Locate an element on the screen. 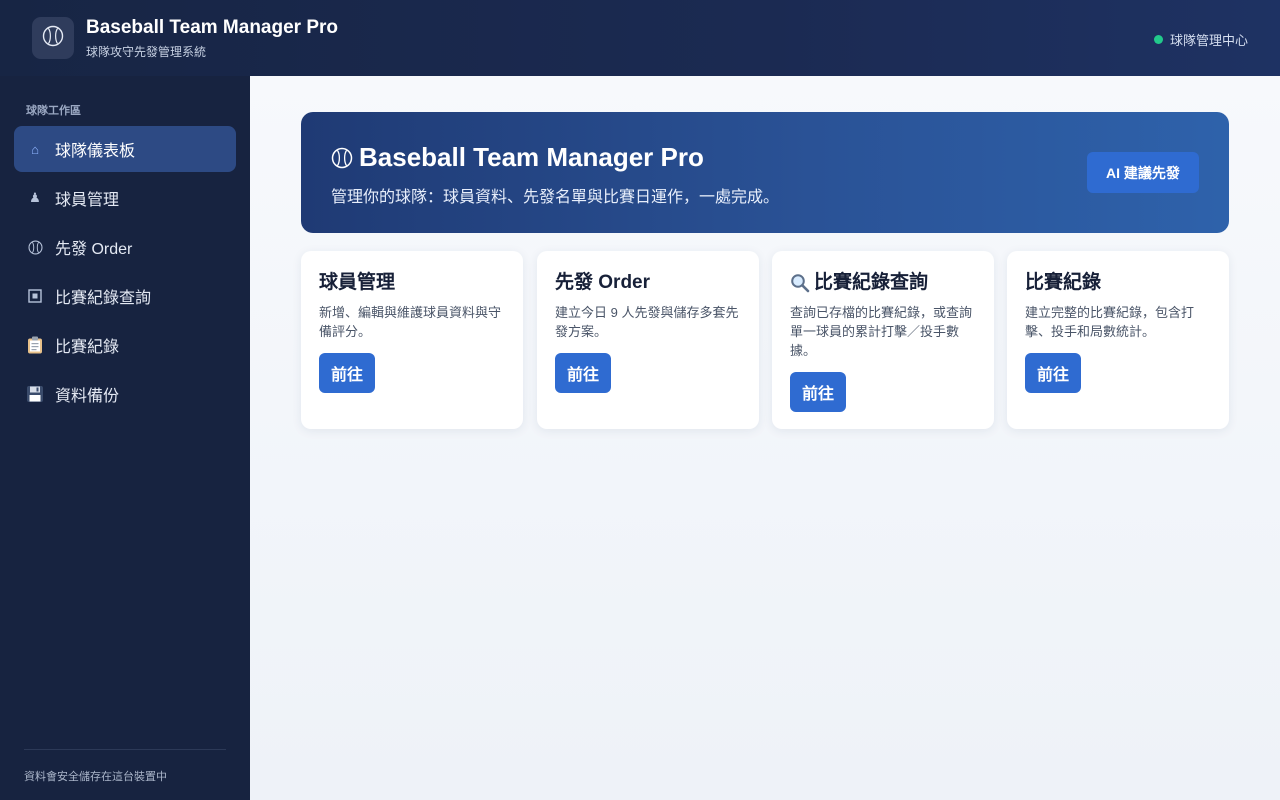 The width and height of the screenshot is (1280, 800). sidebar-item-dashboard: ⌂ 球隊儀表板 is located at coordinates (125, 149).